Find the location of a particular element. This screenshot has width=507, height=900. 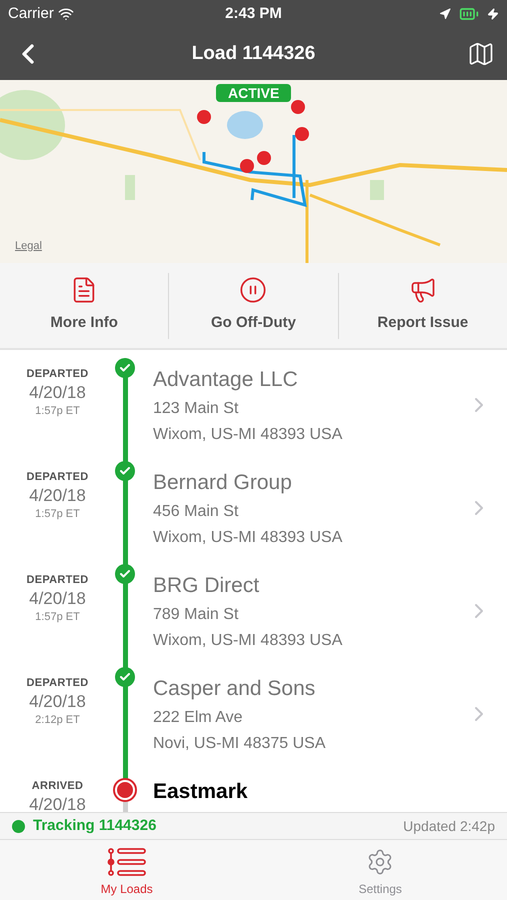

arrived-marker-icon is located at coordinates (125, 790).